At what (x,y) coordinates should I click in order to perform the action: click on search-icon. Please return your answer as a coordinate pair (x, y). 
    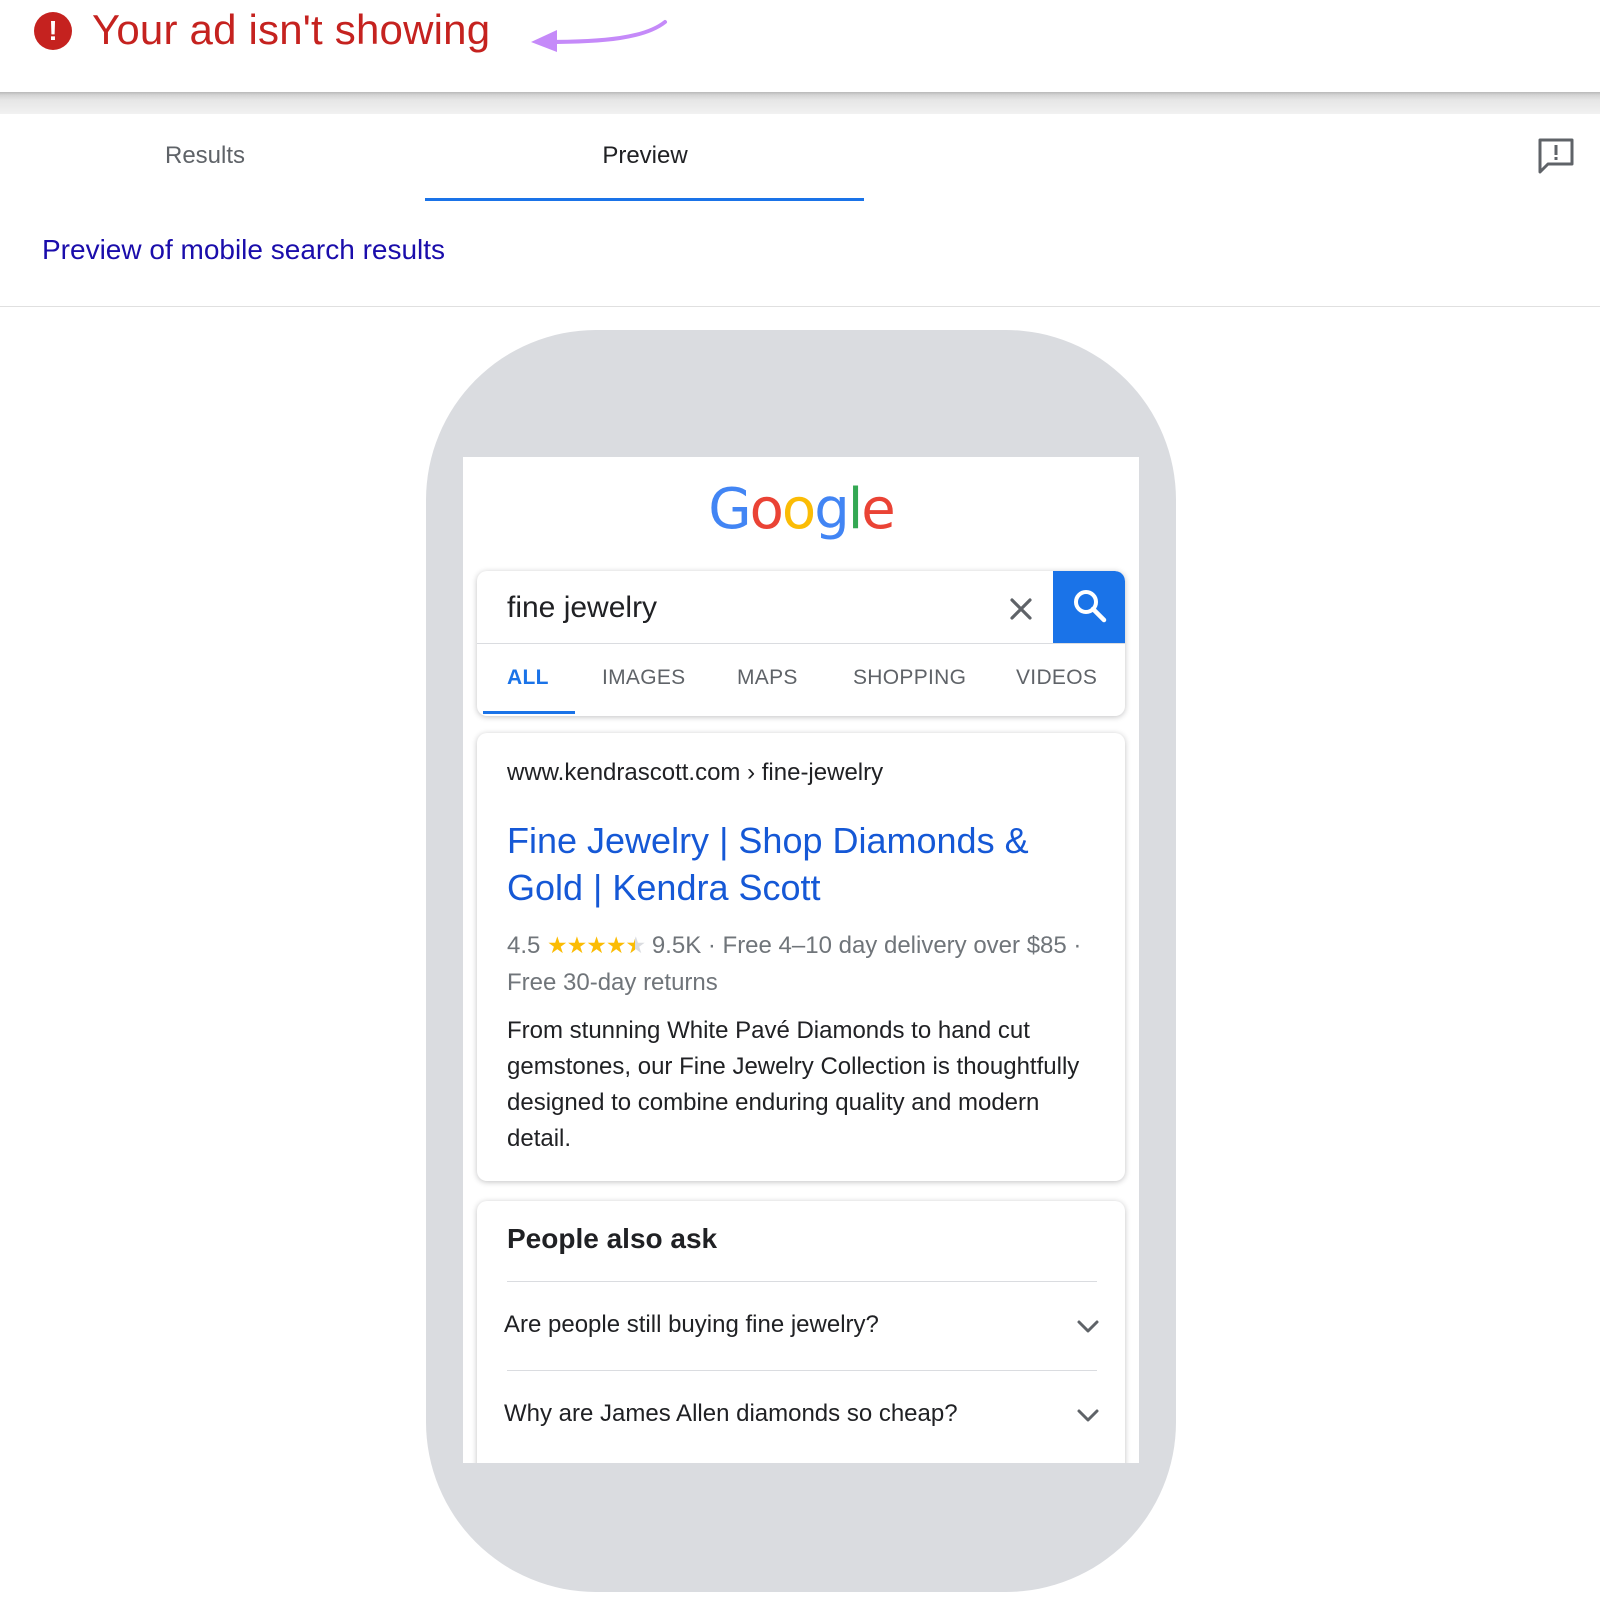
    Looking at the image, I should click on (1090, 606).